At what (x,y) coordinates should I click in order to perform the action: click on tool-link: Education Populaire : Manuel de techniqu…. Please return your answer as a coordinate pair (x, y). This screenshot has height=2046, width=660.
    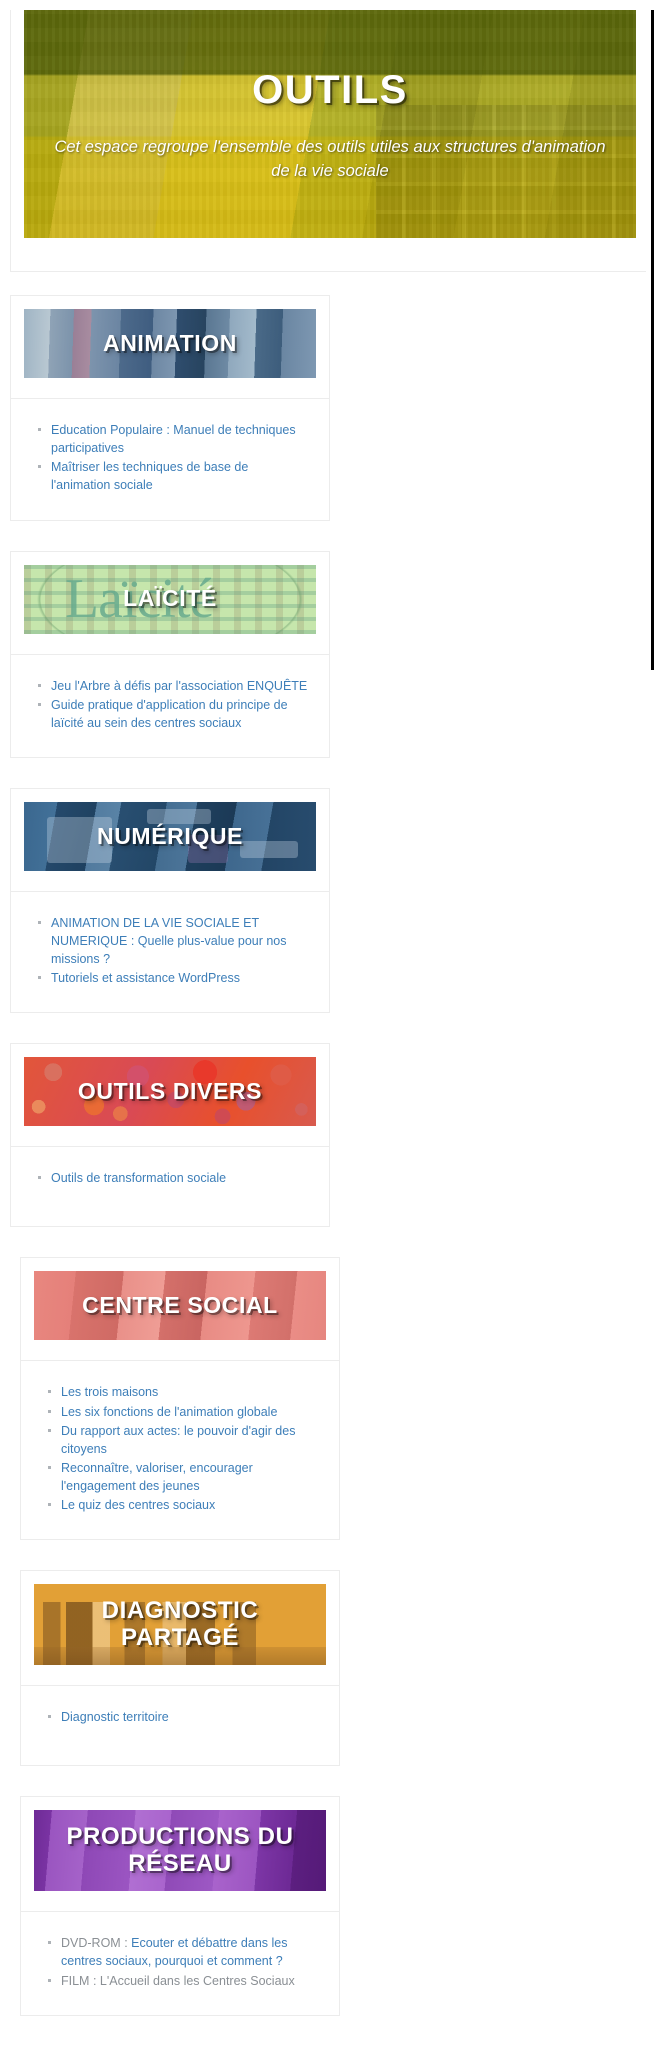
    Looking at the image, I should click on (173, 439).